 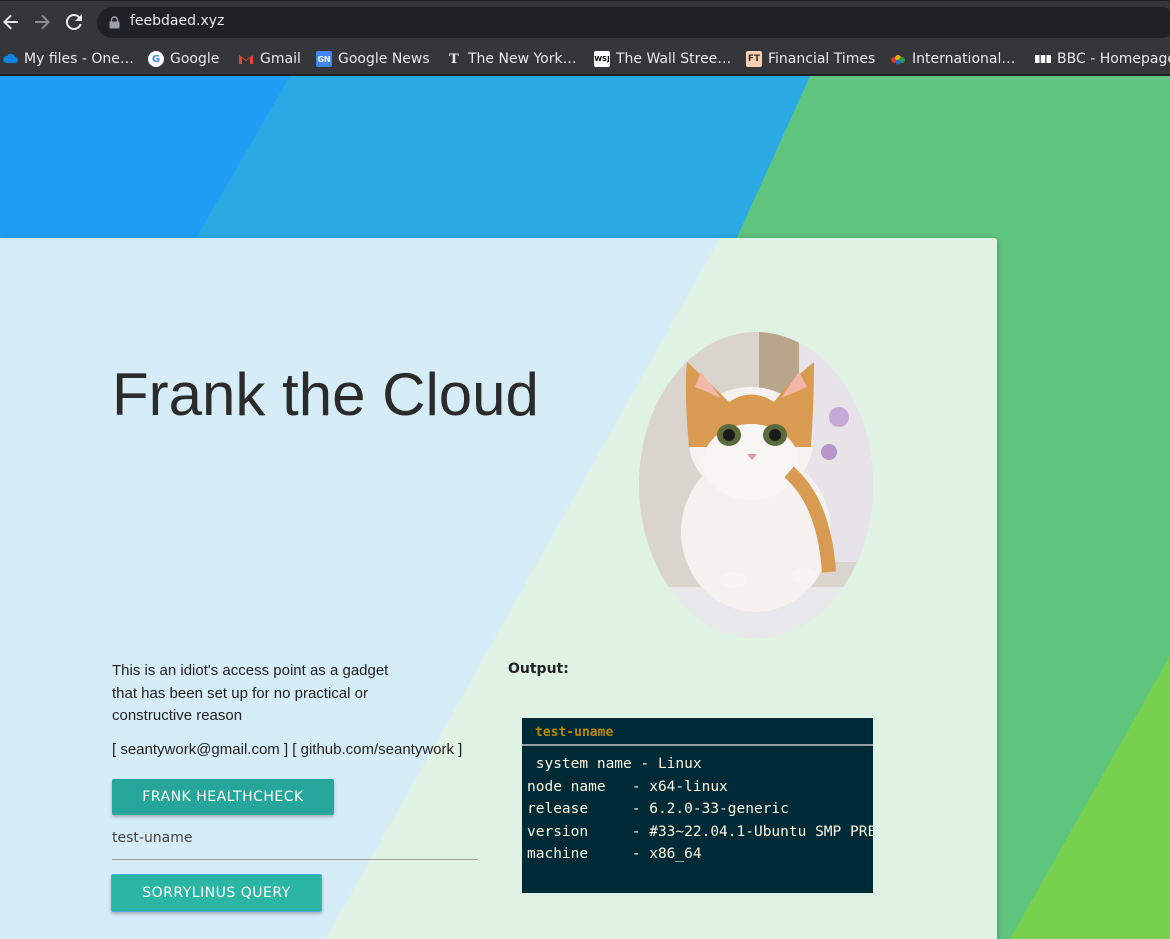 What do you see at coordinates (697, 732) in the screenshot?
I see `terminal-header: test-uname` at bounding box center [697, 732].